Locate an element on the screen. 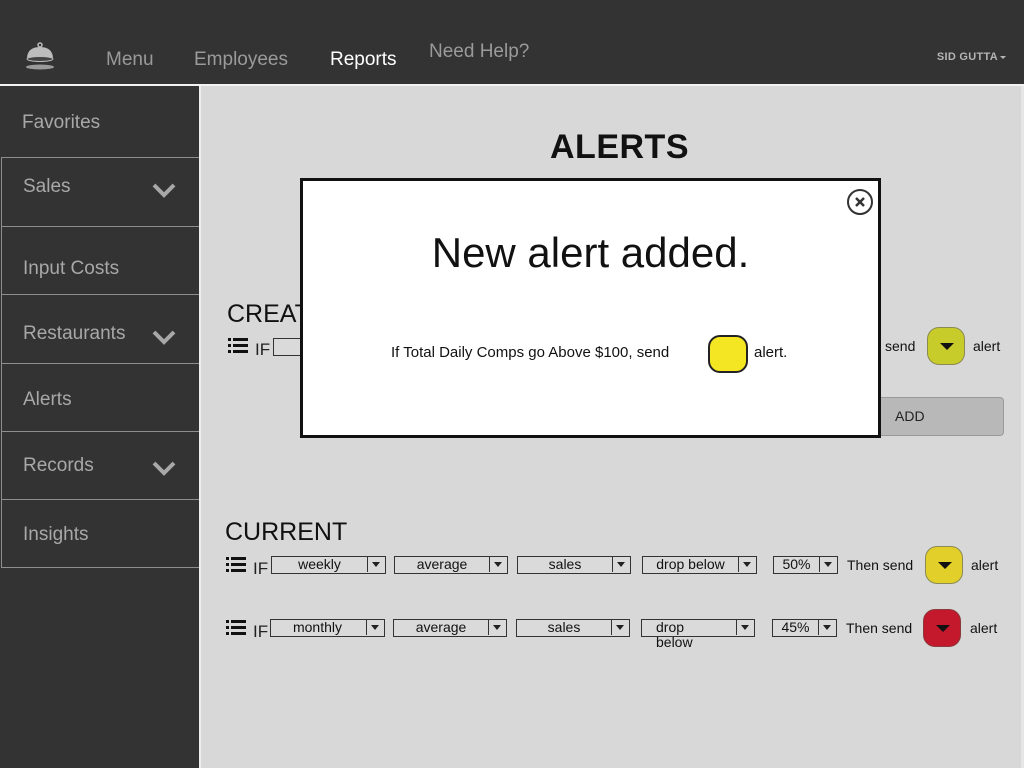 This screenshot has height=768, width=1024. cloche-logo-icon is located at coordinates (40, 57).